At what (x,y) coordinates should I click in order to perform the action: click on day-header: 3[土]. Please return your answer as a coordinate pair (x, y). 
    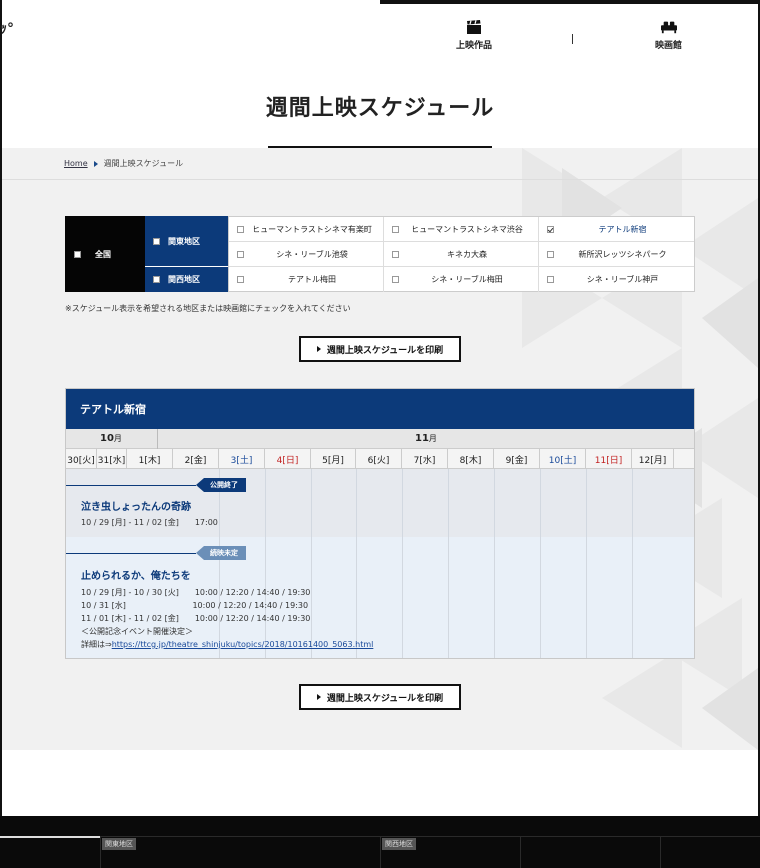
    Looking at the image, I should click on (242, 459).